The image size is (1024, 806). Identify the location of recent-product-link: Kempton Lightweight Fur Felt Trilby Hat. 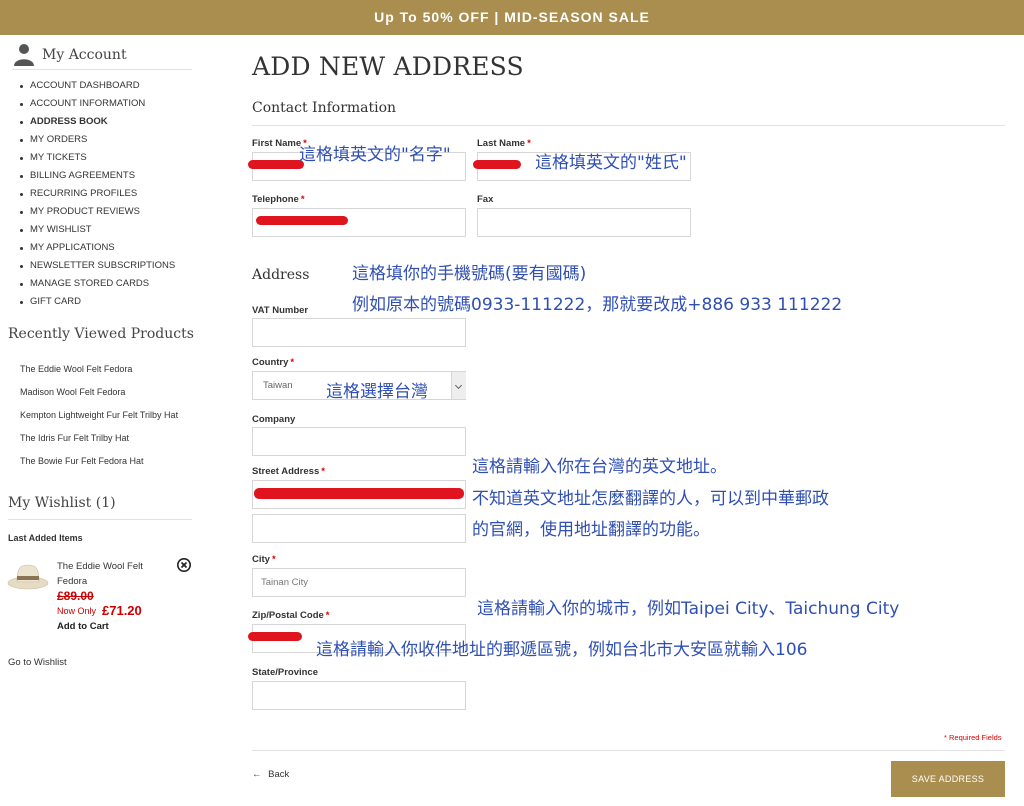
(99, 421).